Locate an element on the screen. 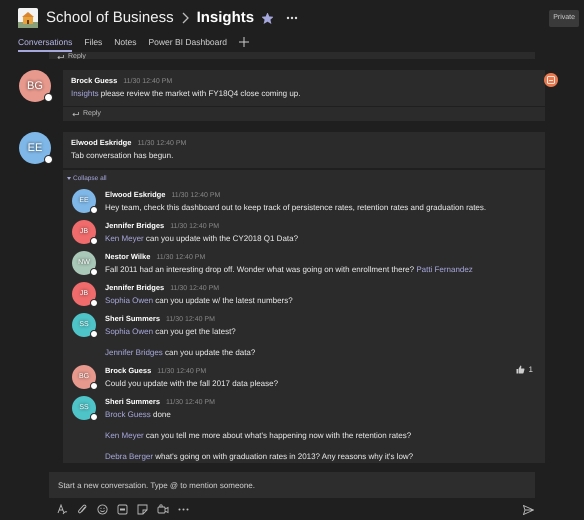 The image size is (584, 520). message-text: Brock Guess done is located at coordinates (138, 414).